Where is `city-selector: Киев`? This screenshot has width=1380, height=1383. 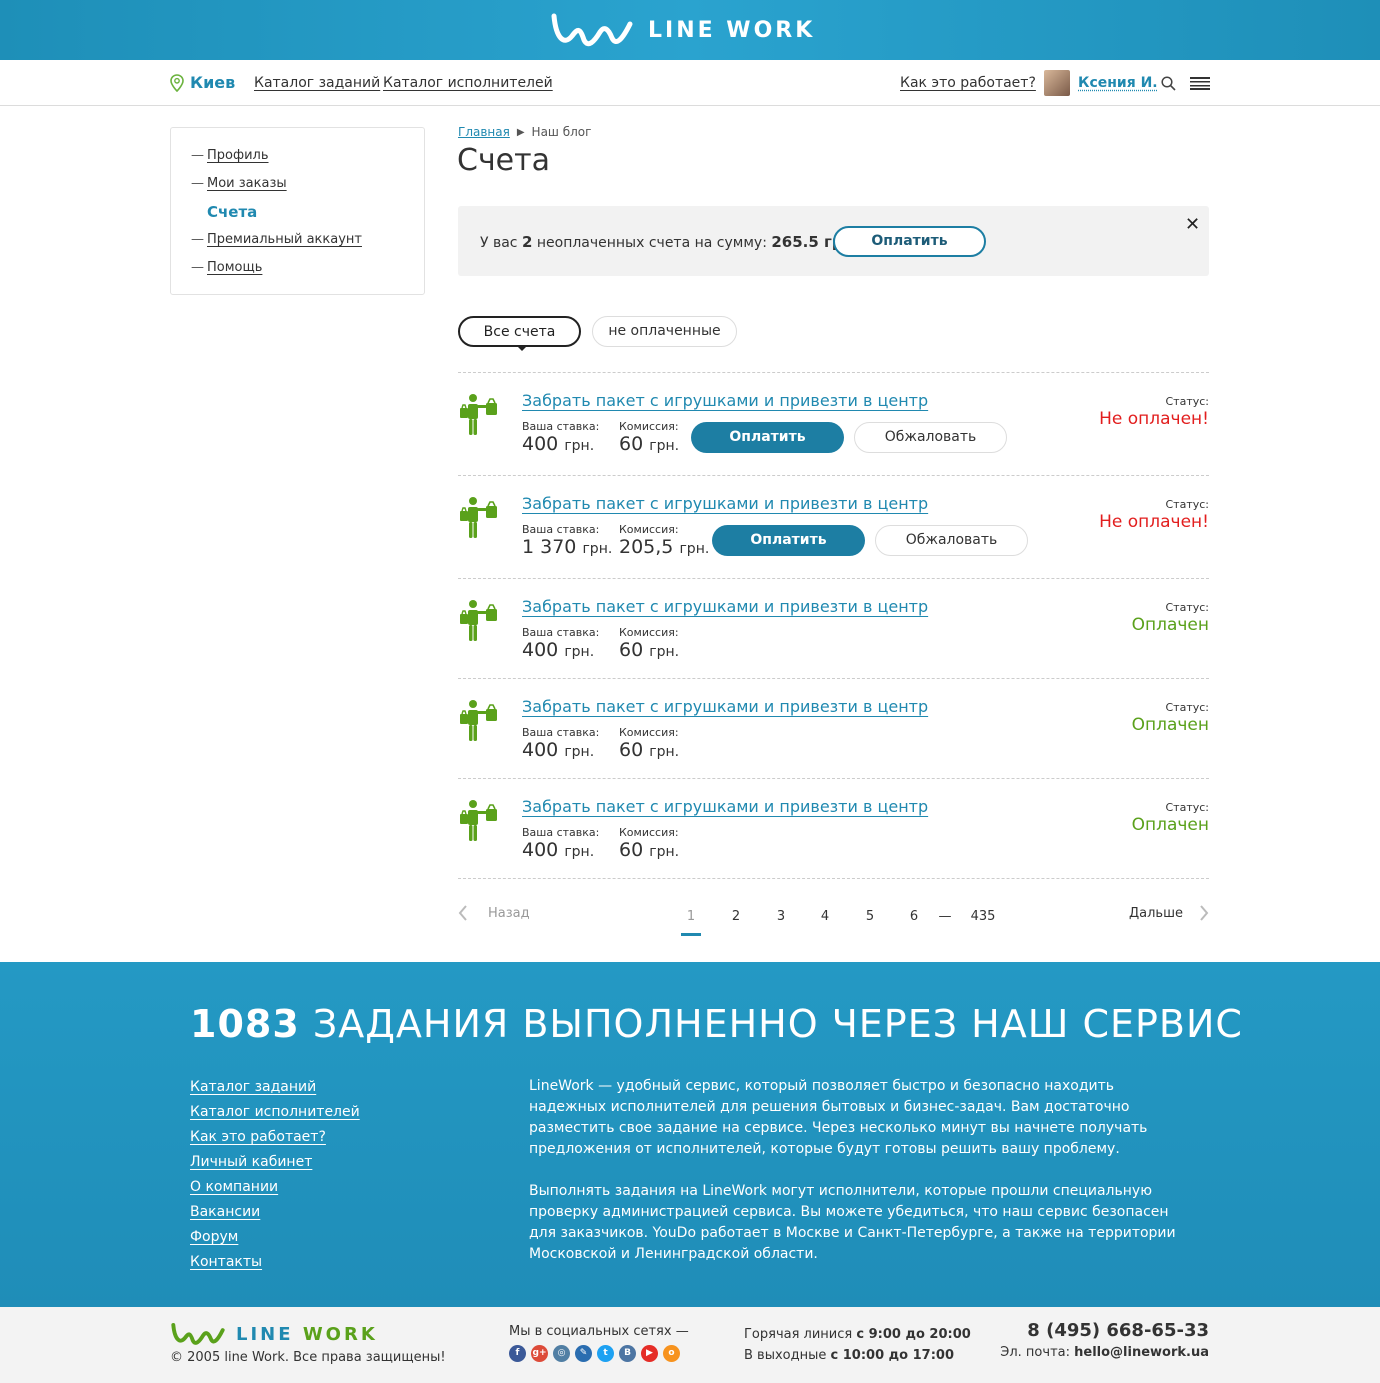 city-selector: Киев is located at coordinates (202, 82).